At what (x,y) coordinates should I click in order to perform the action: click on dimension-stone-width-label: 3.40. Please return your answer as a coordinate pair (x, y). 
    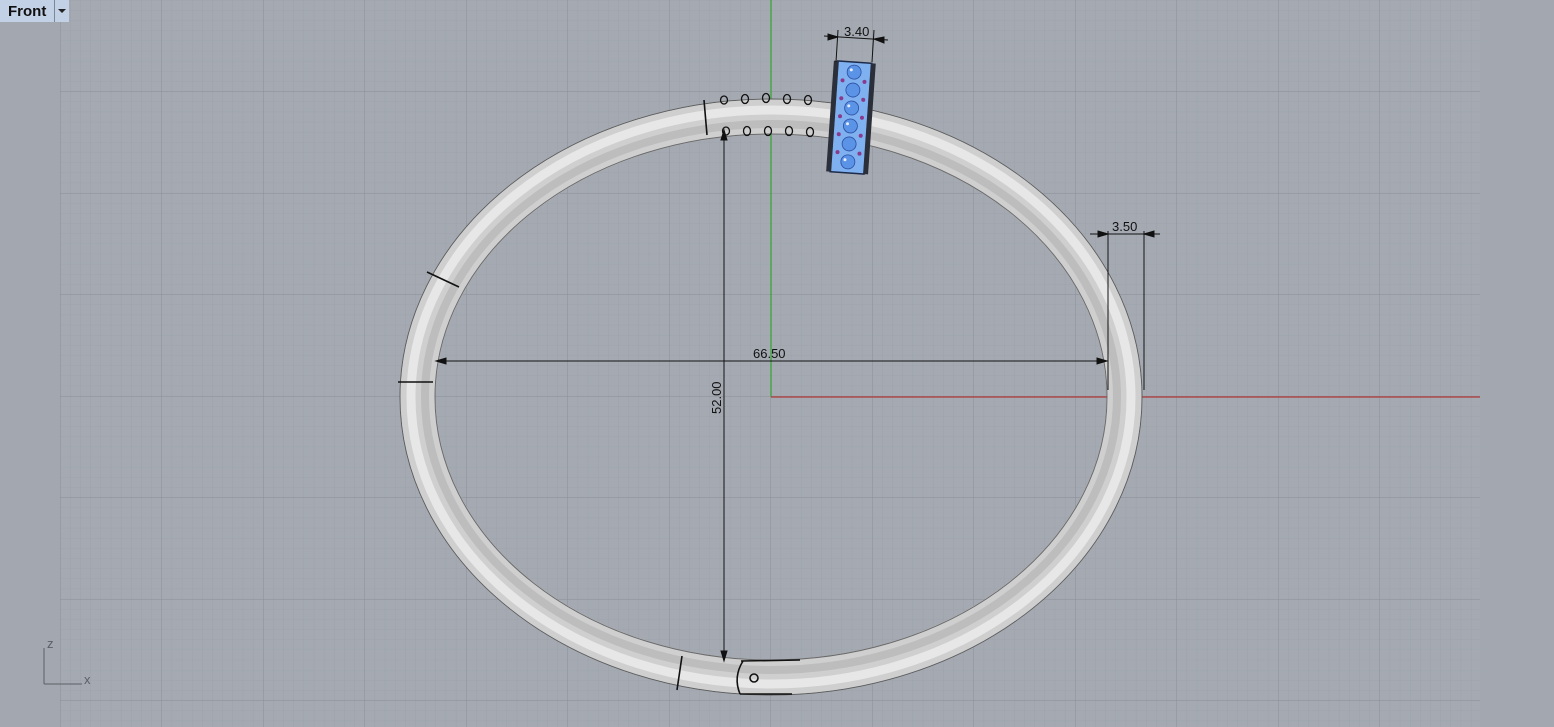
    Looking at the image, I should click on (856, 31).